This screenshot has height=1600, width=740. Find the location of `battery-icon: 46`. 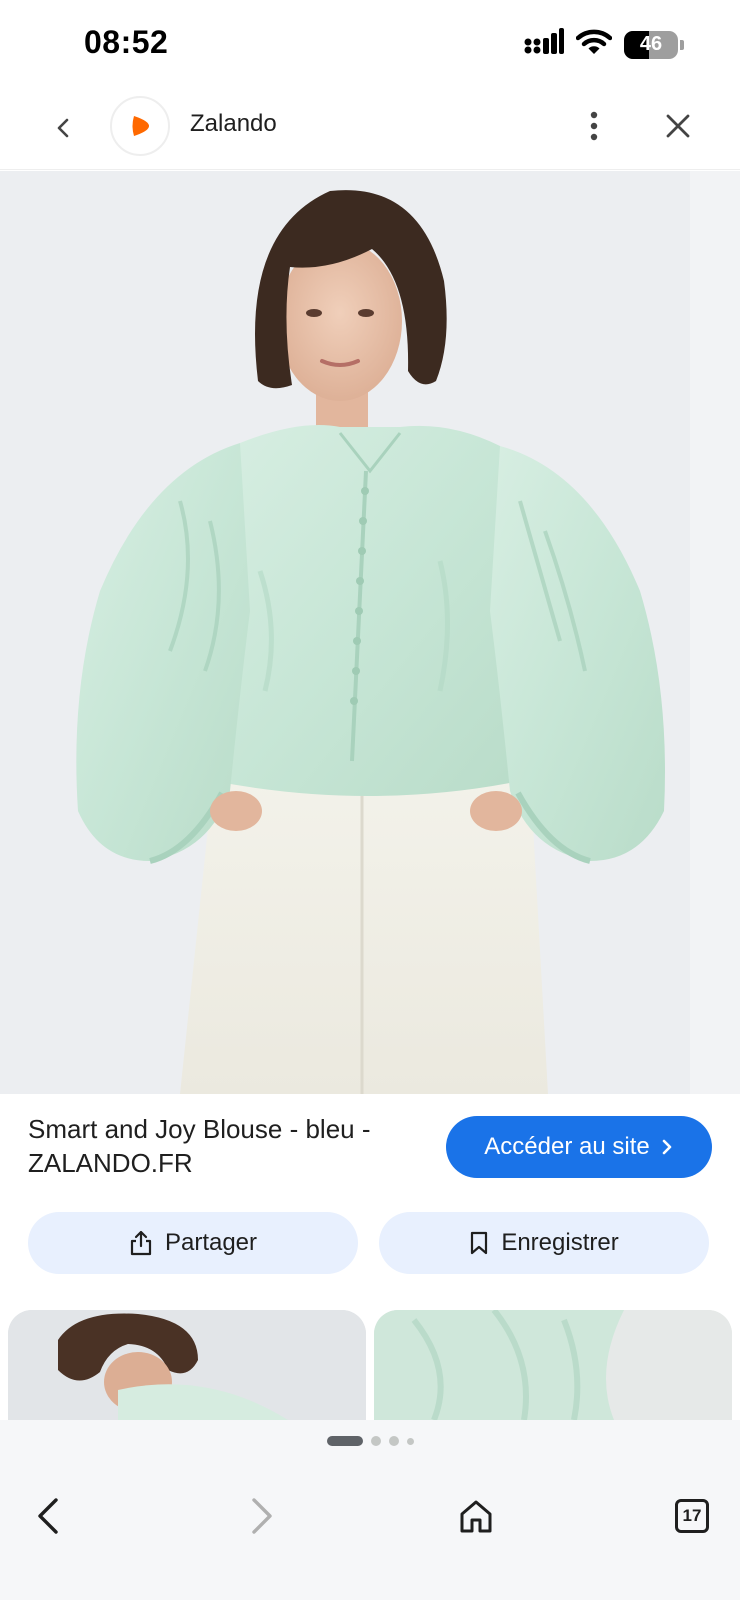

battery-icon: 46 is located at coordinates (651, 44).